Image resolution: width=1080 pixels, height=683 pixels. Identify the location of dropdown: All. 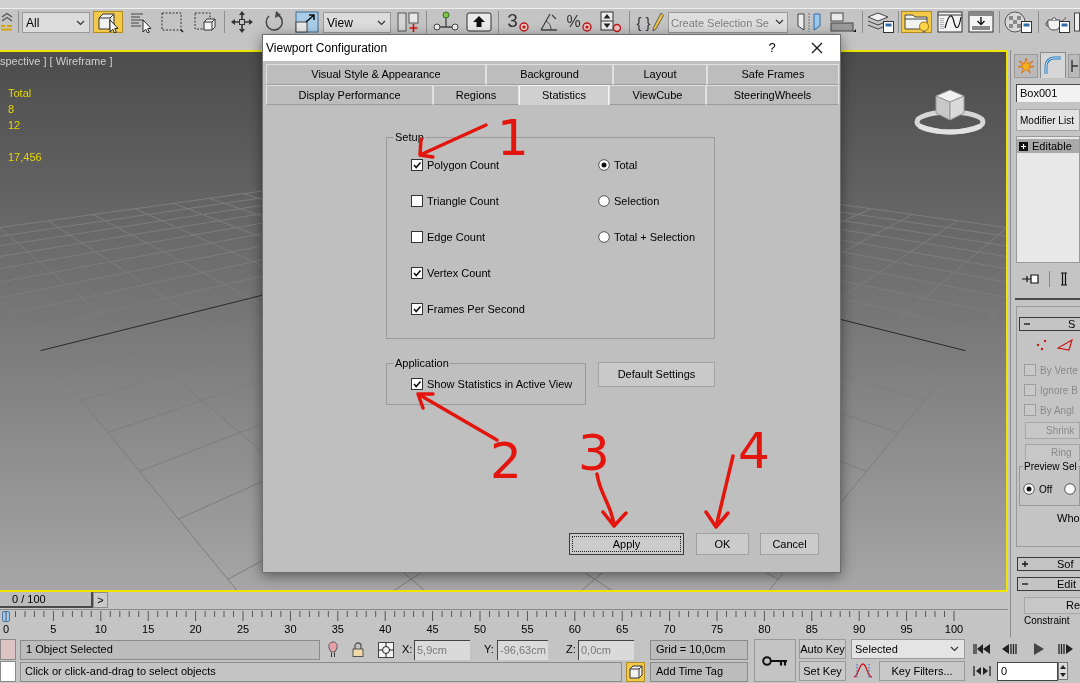
(56, 22).